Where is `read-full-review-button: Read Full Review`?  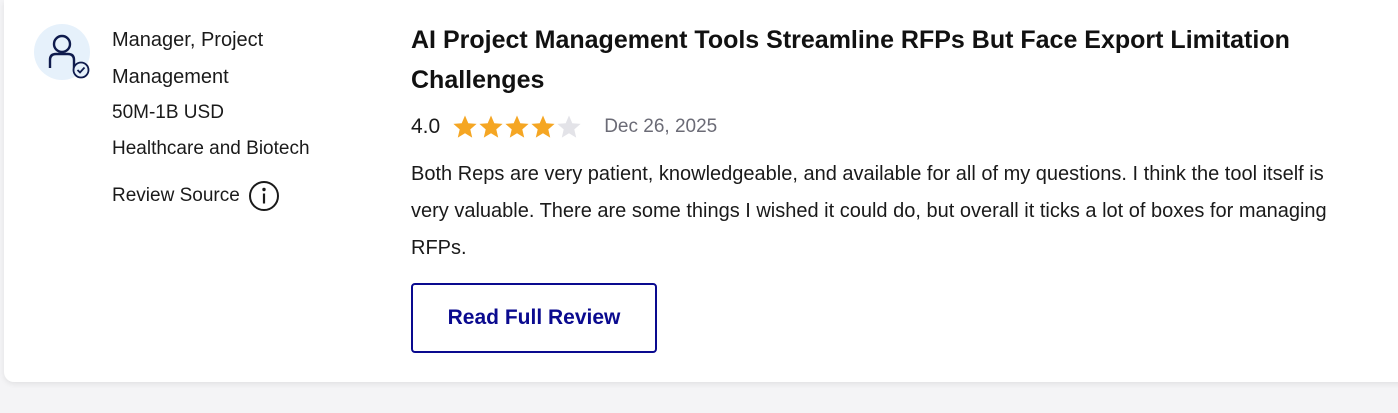
read-full-review-button: Read Full Review is located at coordinates (534, 318).